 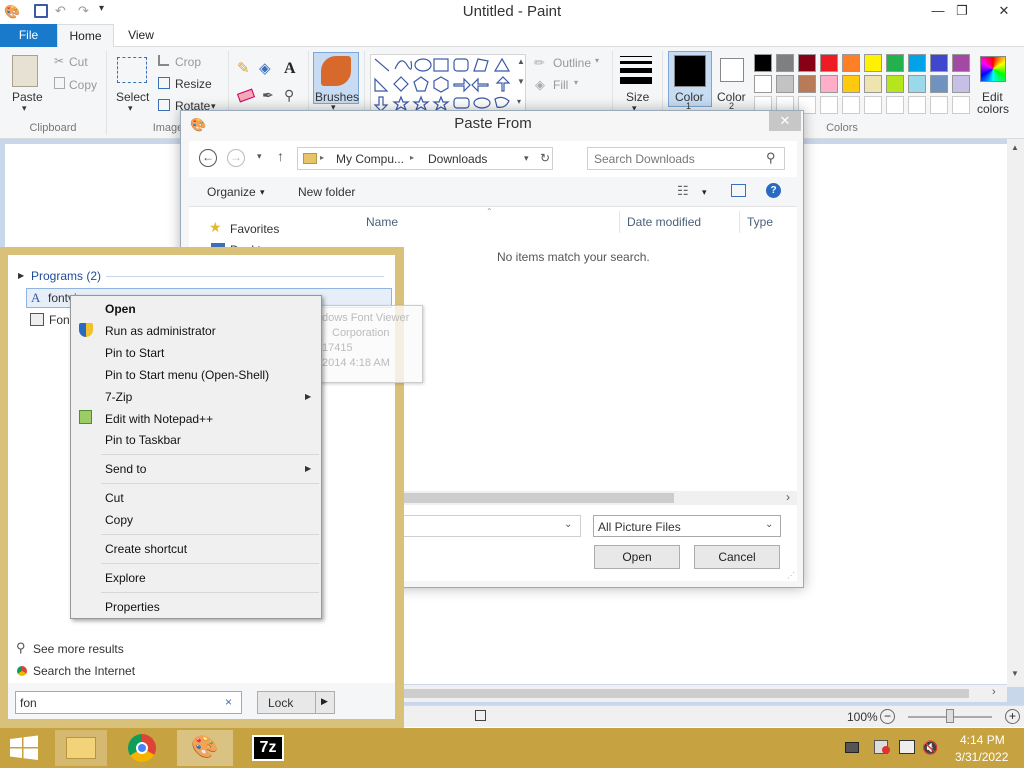 I want to click on file-list-hscrollbar: ›, so click(x=600, y=497).